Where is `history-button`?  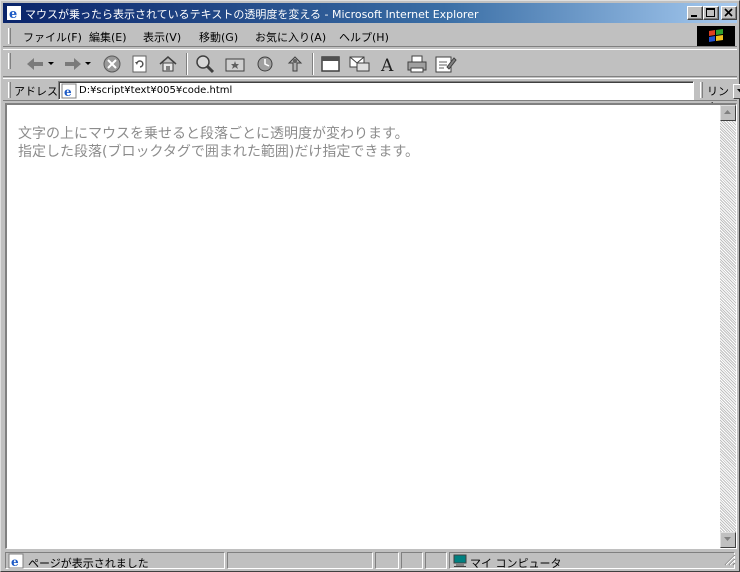
history-button is located at coordinates (265, 64).